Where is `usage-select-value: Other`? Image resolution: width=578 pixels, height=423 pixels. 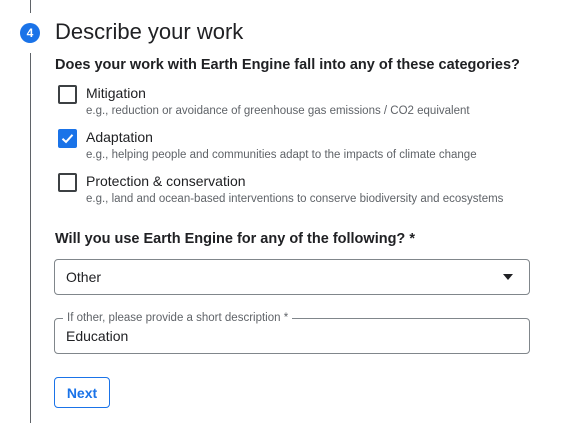
usage-select-value: Other is located at coordinates (84, 277).